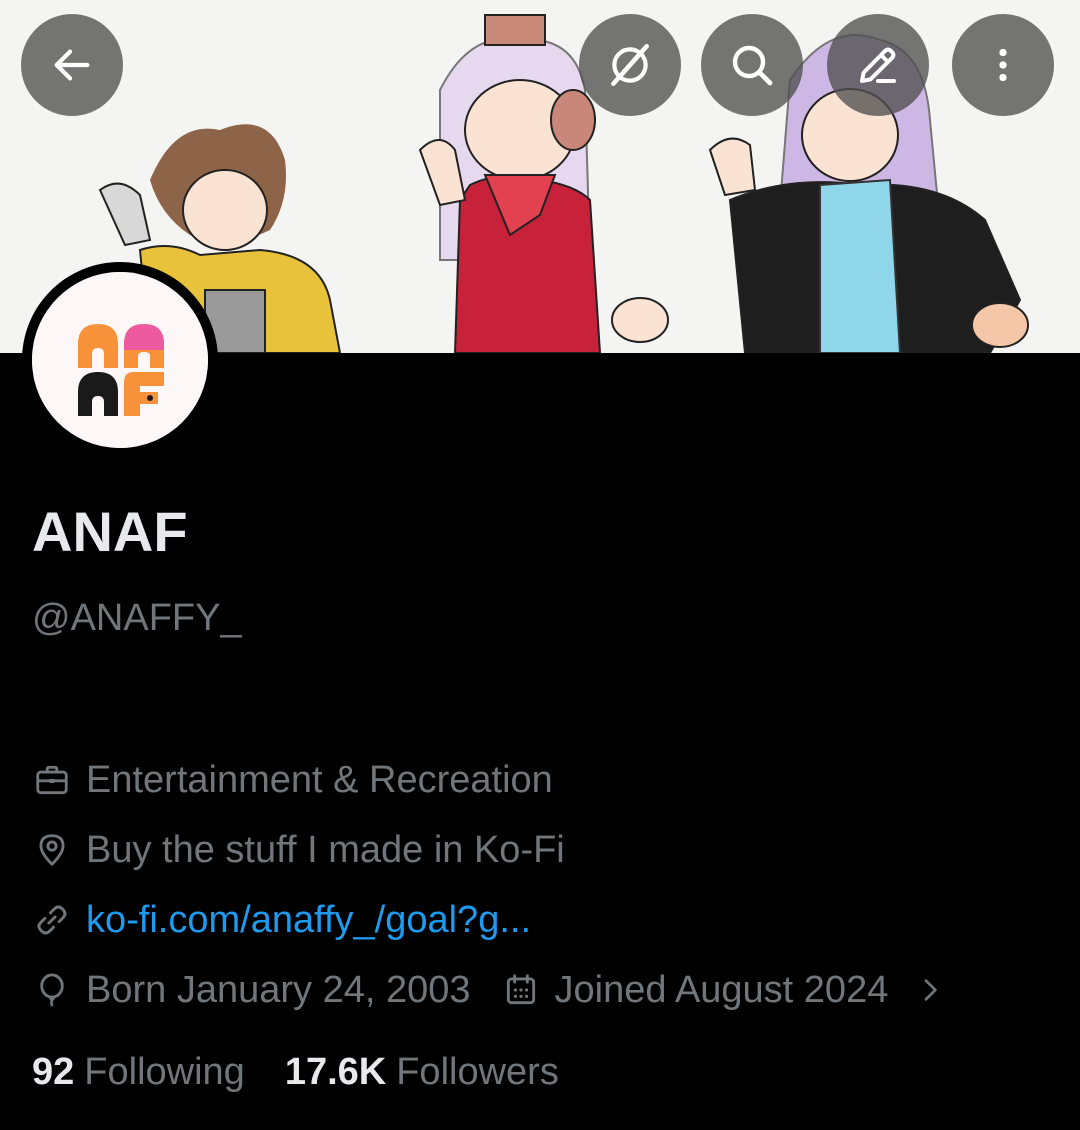  I want to click on back-button, so click(72, 65).